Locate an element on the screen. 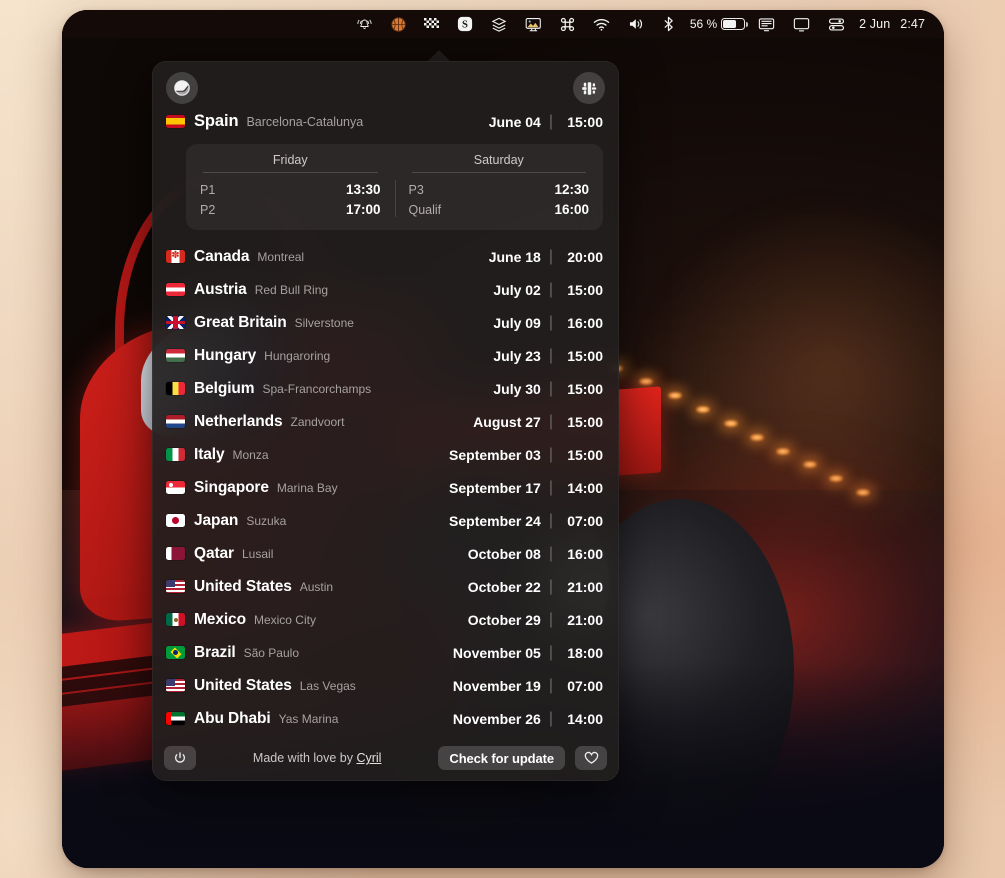  race-date: November 05 is located at coordinates (496, 652).